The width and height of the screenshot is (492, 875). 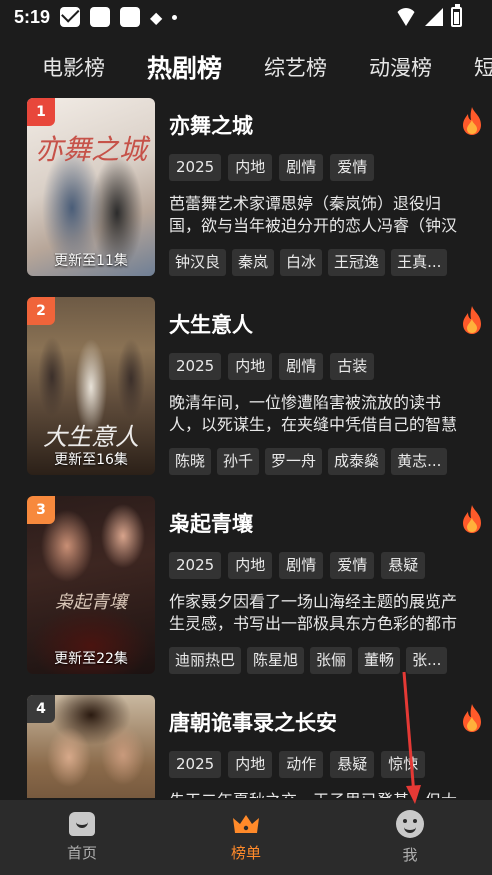 What do you see at coordinates (91, 659) in the screenshot?
I see `update-label: 更新至22集` at bounding box center [91, 659].